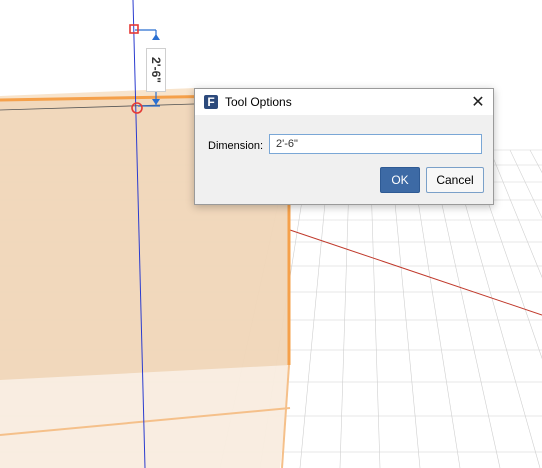 The height and width of the screenshot is (468, 542). Describe the element at coordinates (344, 102) in the screenshot. I see `dialog-titlebar: F Tool Options ✕` at that location.